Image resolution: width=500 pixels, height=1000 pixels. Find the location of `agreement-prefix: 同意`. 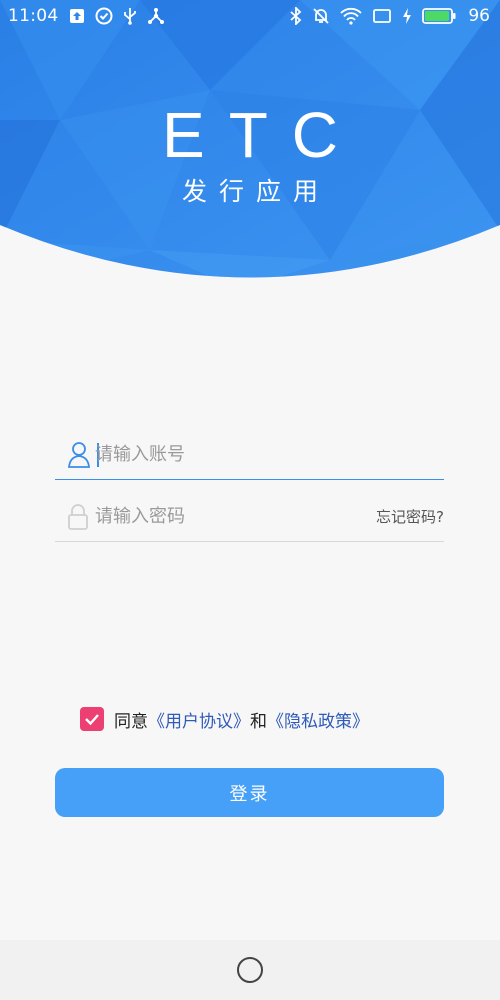

agreement-prefix: 同意 is located at coordinates (131, 721).